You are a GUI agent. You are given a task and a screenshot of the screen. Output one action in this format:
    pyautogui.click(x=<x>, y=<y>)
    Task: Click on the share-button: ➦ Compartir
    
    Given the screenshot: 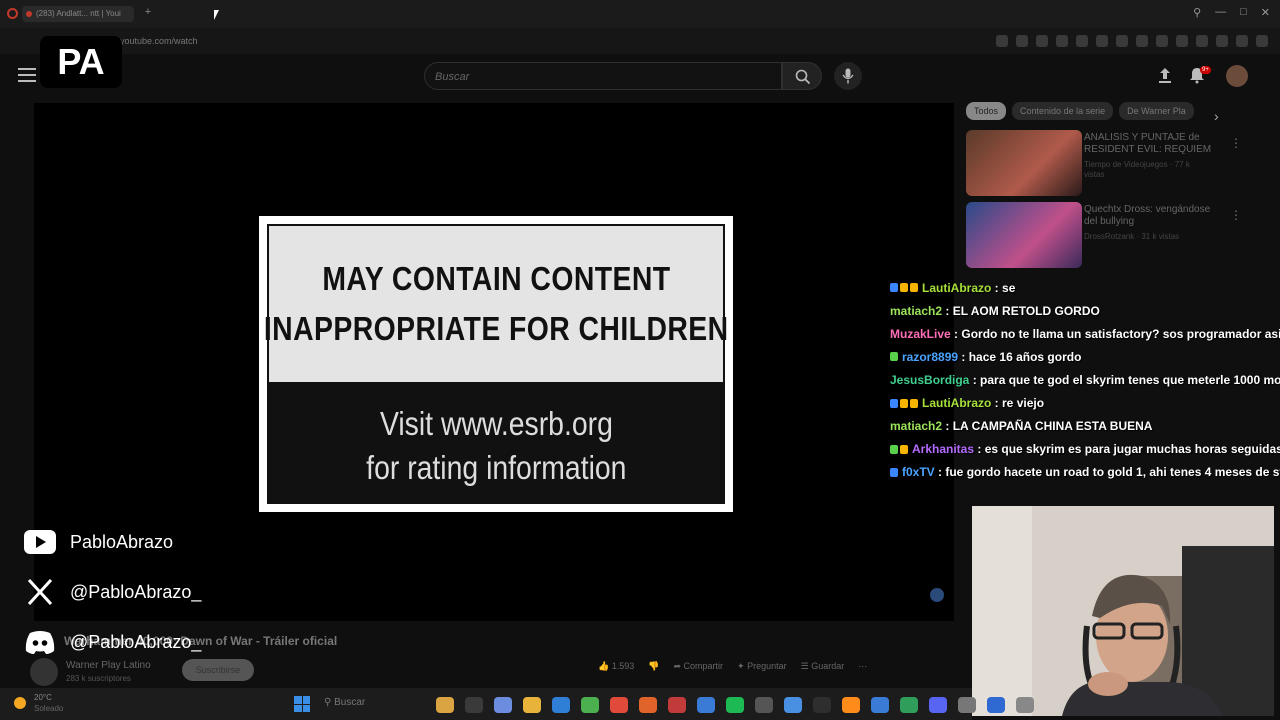 What is the action you would take?
    pyautogui.click(x=698, y=666)
    